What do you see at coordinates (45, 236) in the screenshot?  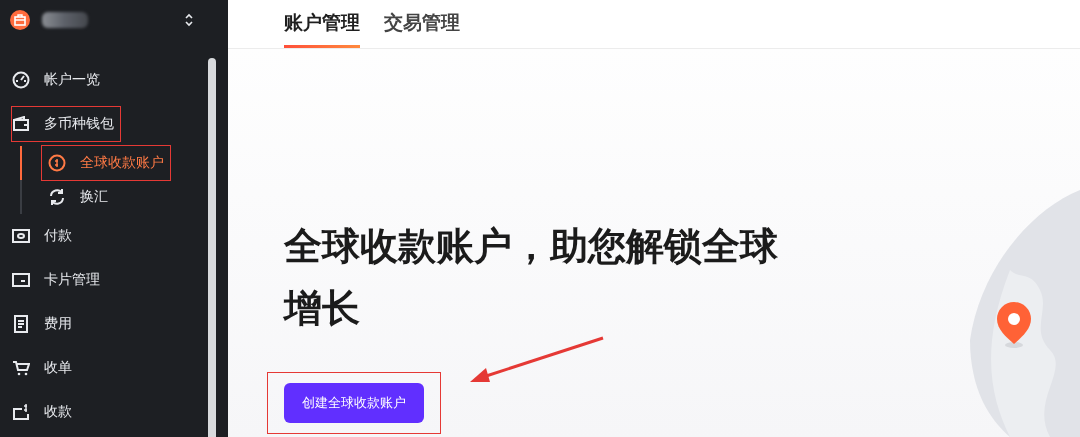 I see `sidebar-item: 付款` at bounding box center [45, 236].